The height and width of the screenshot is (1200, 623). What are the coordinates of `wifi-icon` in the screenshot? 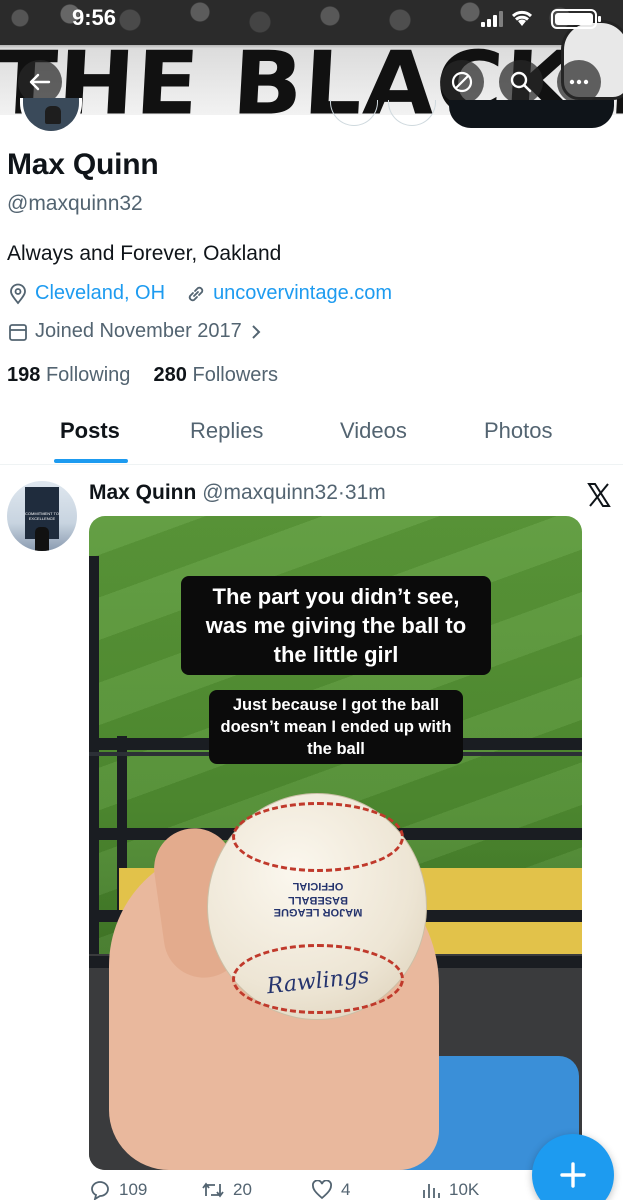 It's located at (522, 18).